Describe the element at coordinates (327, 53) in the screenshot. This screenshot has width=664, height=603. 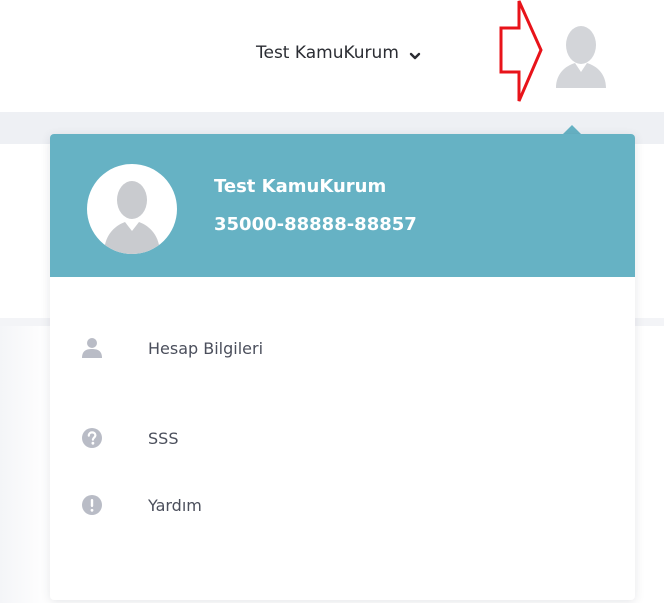
I see `header-user-name: Test KamuKurum` at that location.